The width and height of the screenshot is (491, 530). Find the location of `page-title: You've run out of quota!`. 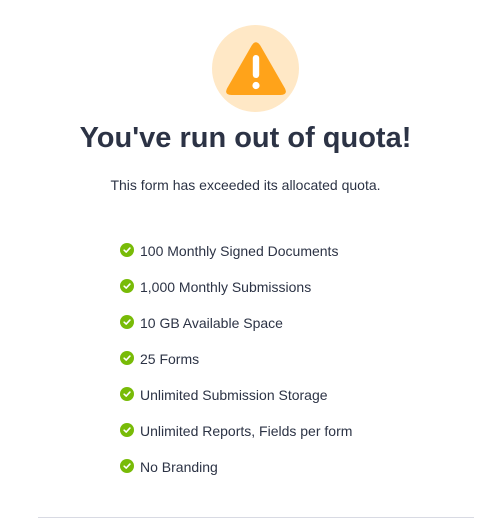

page-title: You've run out of quota! is located at coordinates (245, 138).